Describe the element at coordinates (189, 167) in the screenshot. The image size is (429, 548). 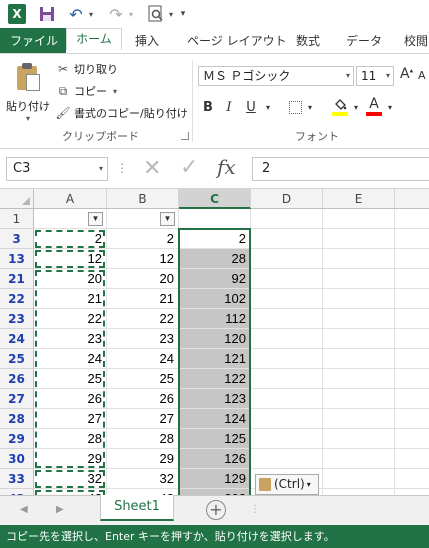
I see `enter-icon: ✓` at that location.